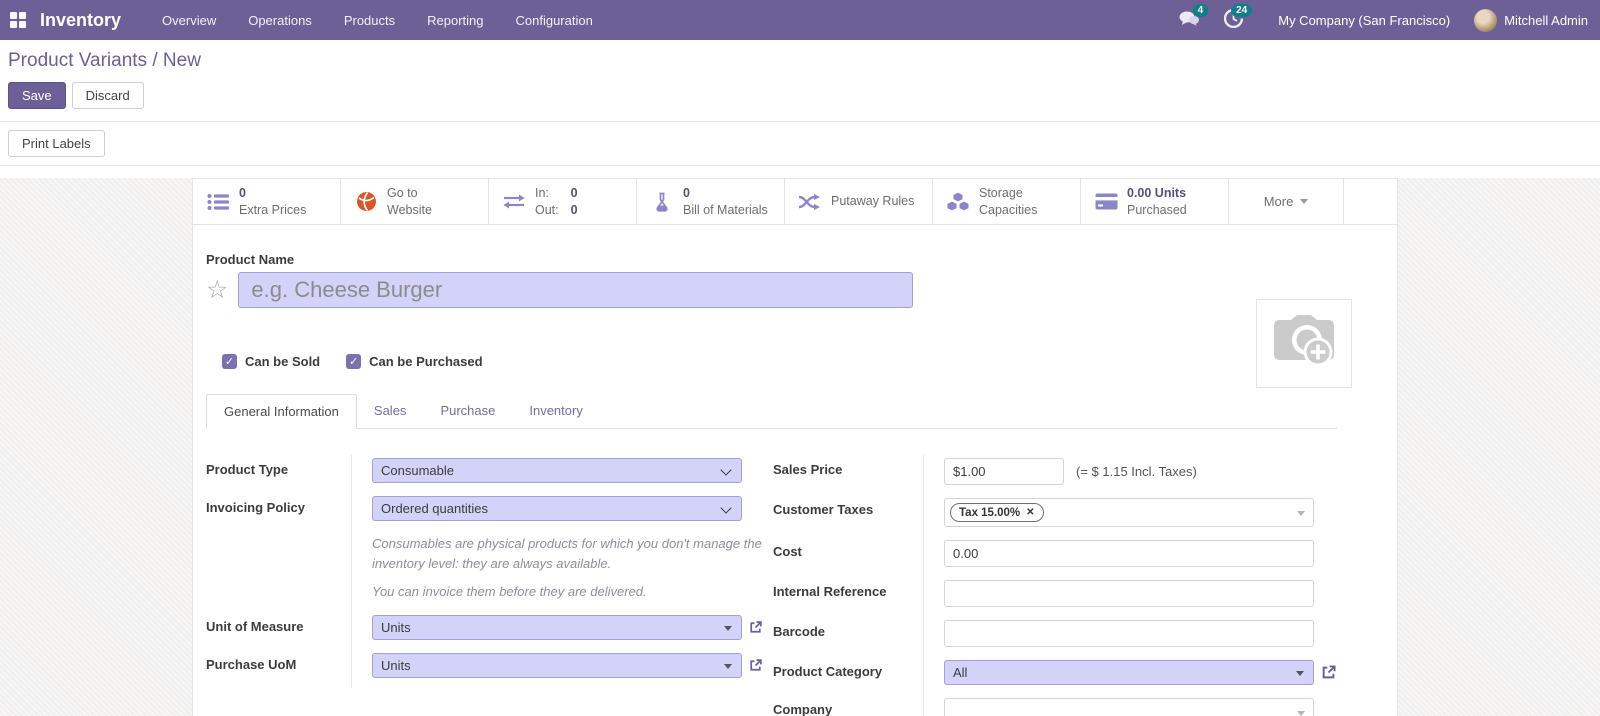 This screenshot has width=1600, height=716. Describe the element at coordinates (1129, 707) in the screenshot. I see `company-field` at that location.